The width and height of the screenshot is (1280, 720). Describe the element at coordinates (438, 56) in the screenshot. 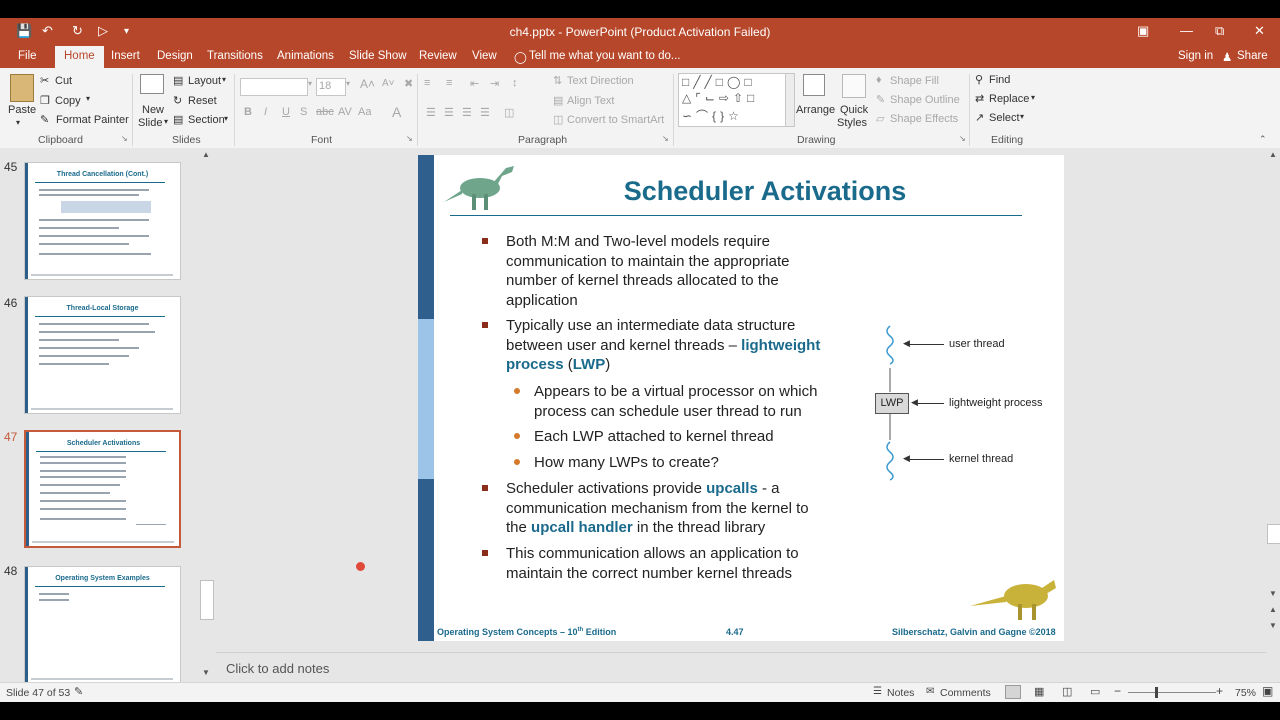

I see `tab-review: Review` at that location.